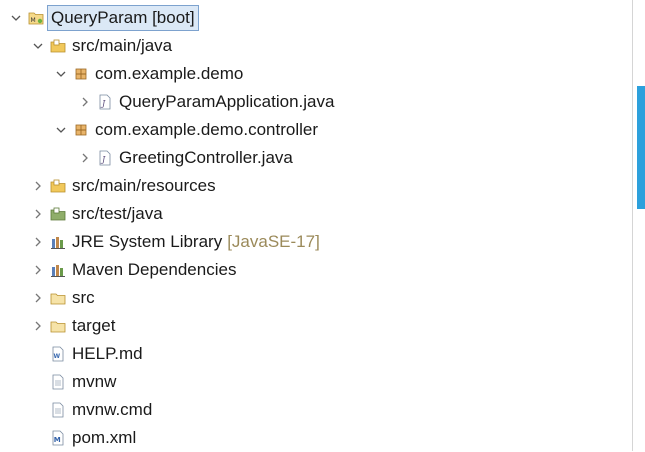 This screenshot has width=645, height=452. I want to click on tree-item-maven-deps: Maven Dependencies, so click(133, 270).